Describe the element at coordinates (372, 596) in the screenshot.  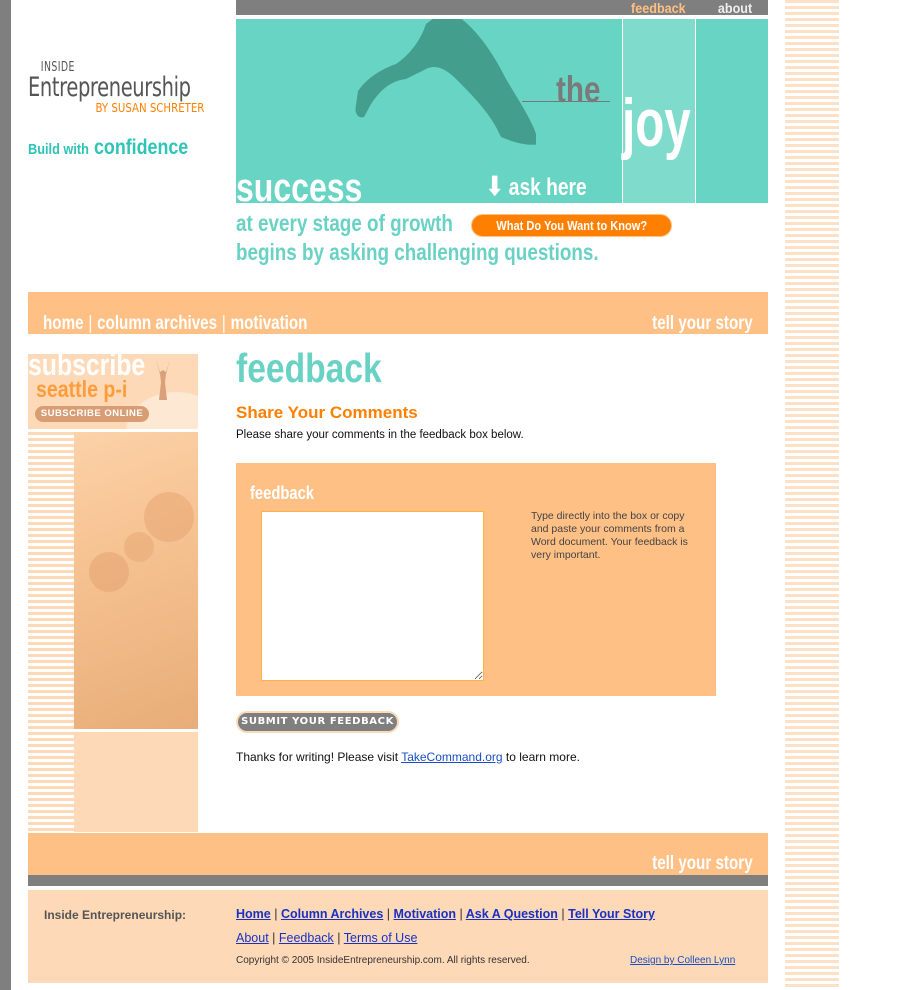
I see `feedback-textarea` at that location.